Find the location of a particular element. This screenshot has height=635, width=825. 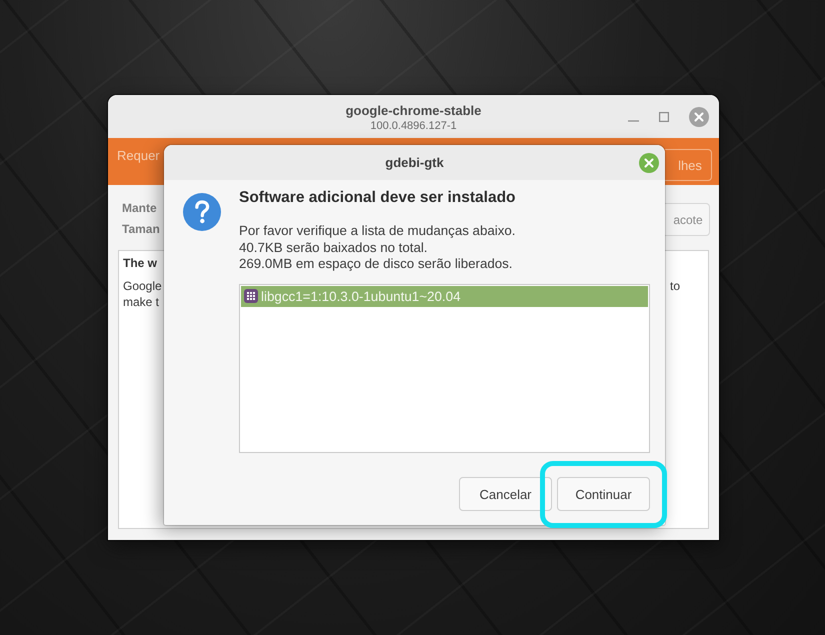

description-heading: The w is located at coordinates (140, 263).